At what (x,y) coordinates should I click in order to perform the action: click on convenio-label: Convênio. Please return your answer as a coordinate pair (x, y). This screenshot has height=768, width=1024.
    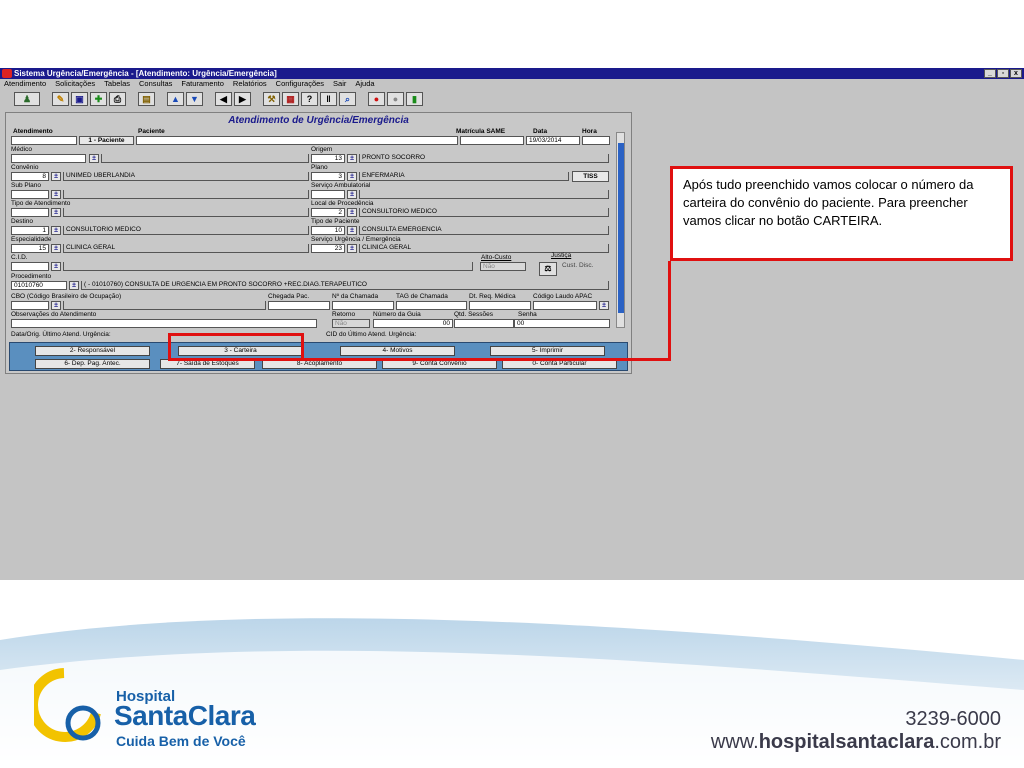
    Looking at the image, I should click on (25, 167).